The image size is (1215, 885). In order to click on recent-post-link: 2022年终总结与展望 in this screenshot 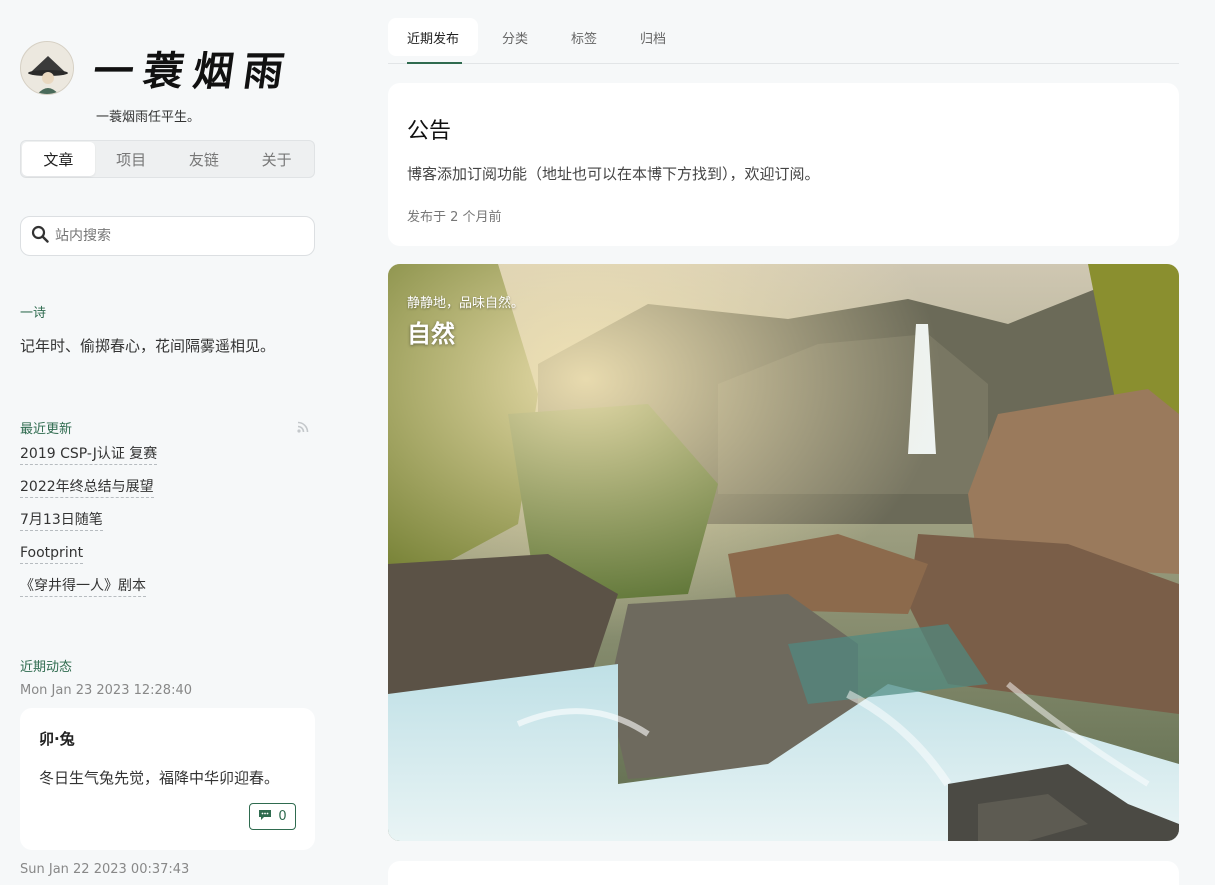, I will do `click(87, 487)`.